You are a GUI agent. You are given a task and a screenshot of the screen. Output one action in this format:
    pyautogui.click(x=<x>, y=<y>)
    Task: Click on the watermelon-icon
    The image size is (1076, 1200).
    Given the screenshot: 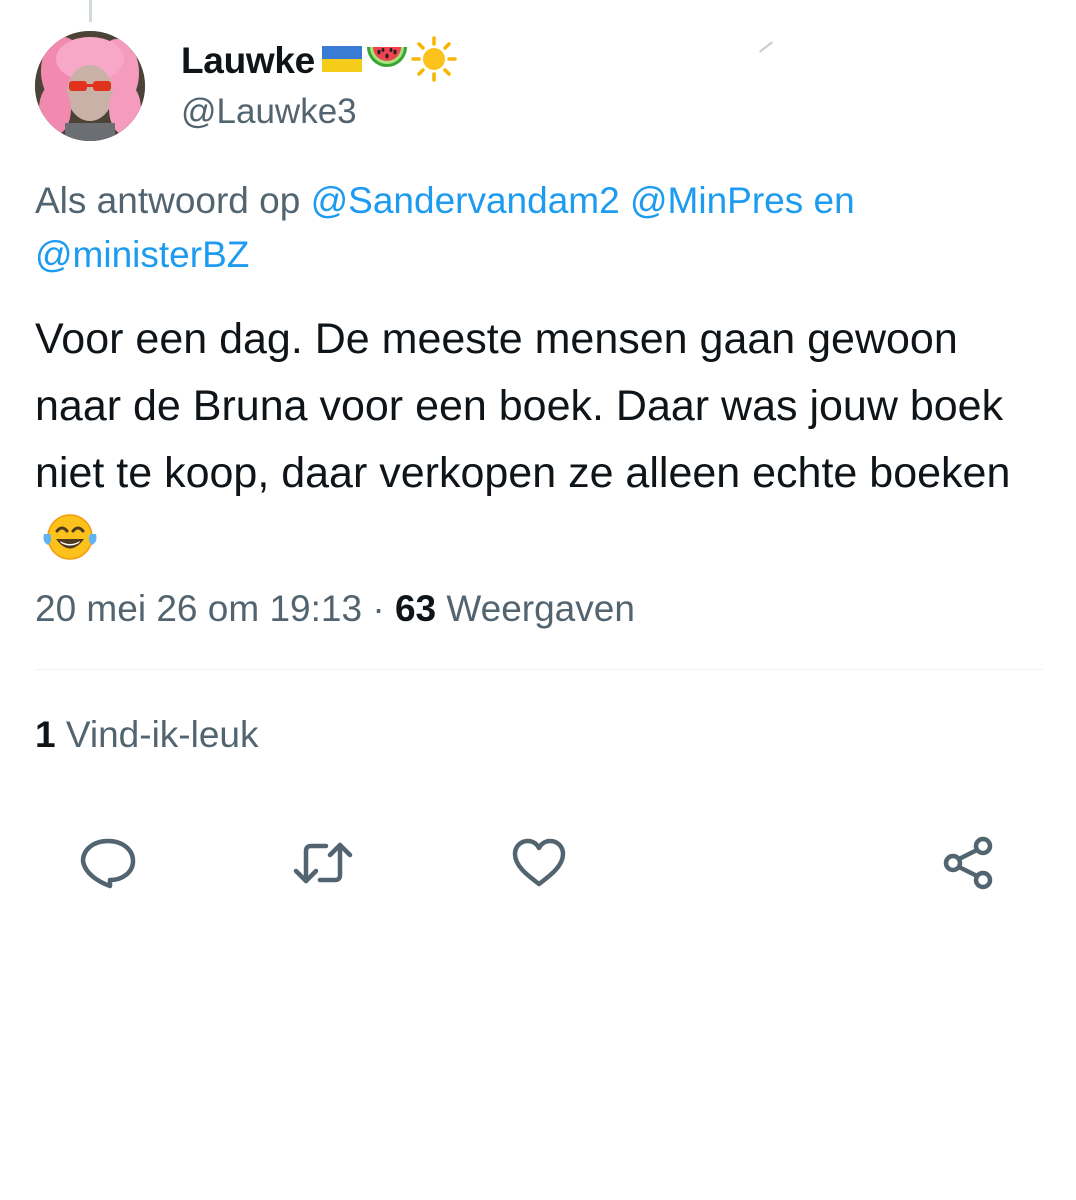 What is the action you would take?
    pyautogui.click(x=387, y=61)
    